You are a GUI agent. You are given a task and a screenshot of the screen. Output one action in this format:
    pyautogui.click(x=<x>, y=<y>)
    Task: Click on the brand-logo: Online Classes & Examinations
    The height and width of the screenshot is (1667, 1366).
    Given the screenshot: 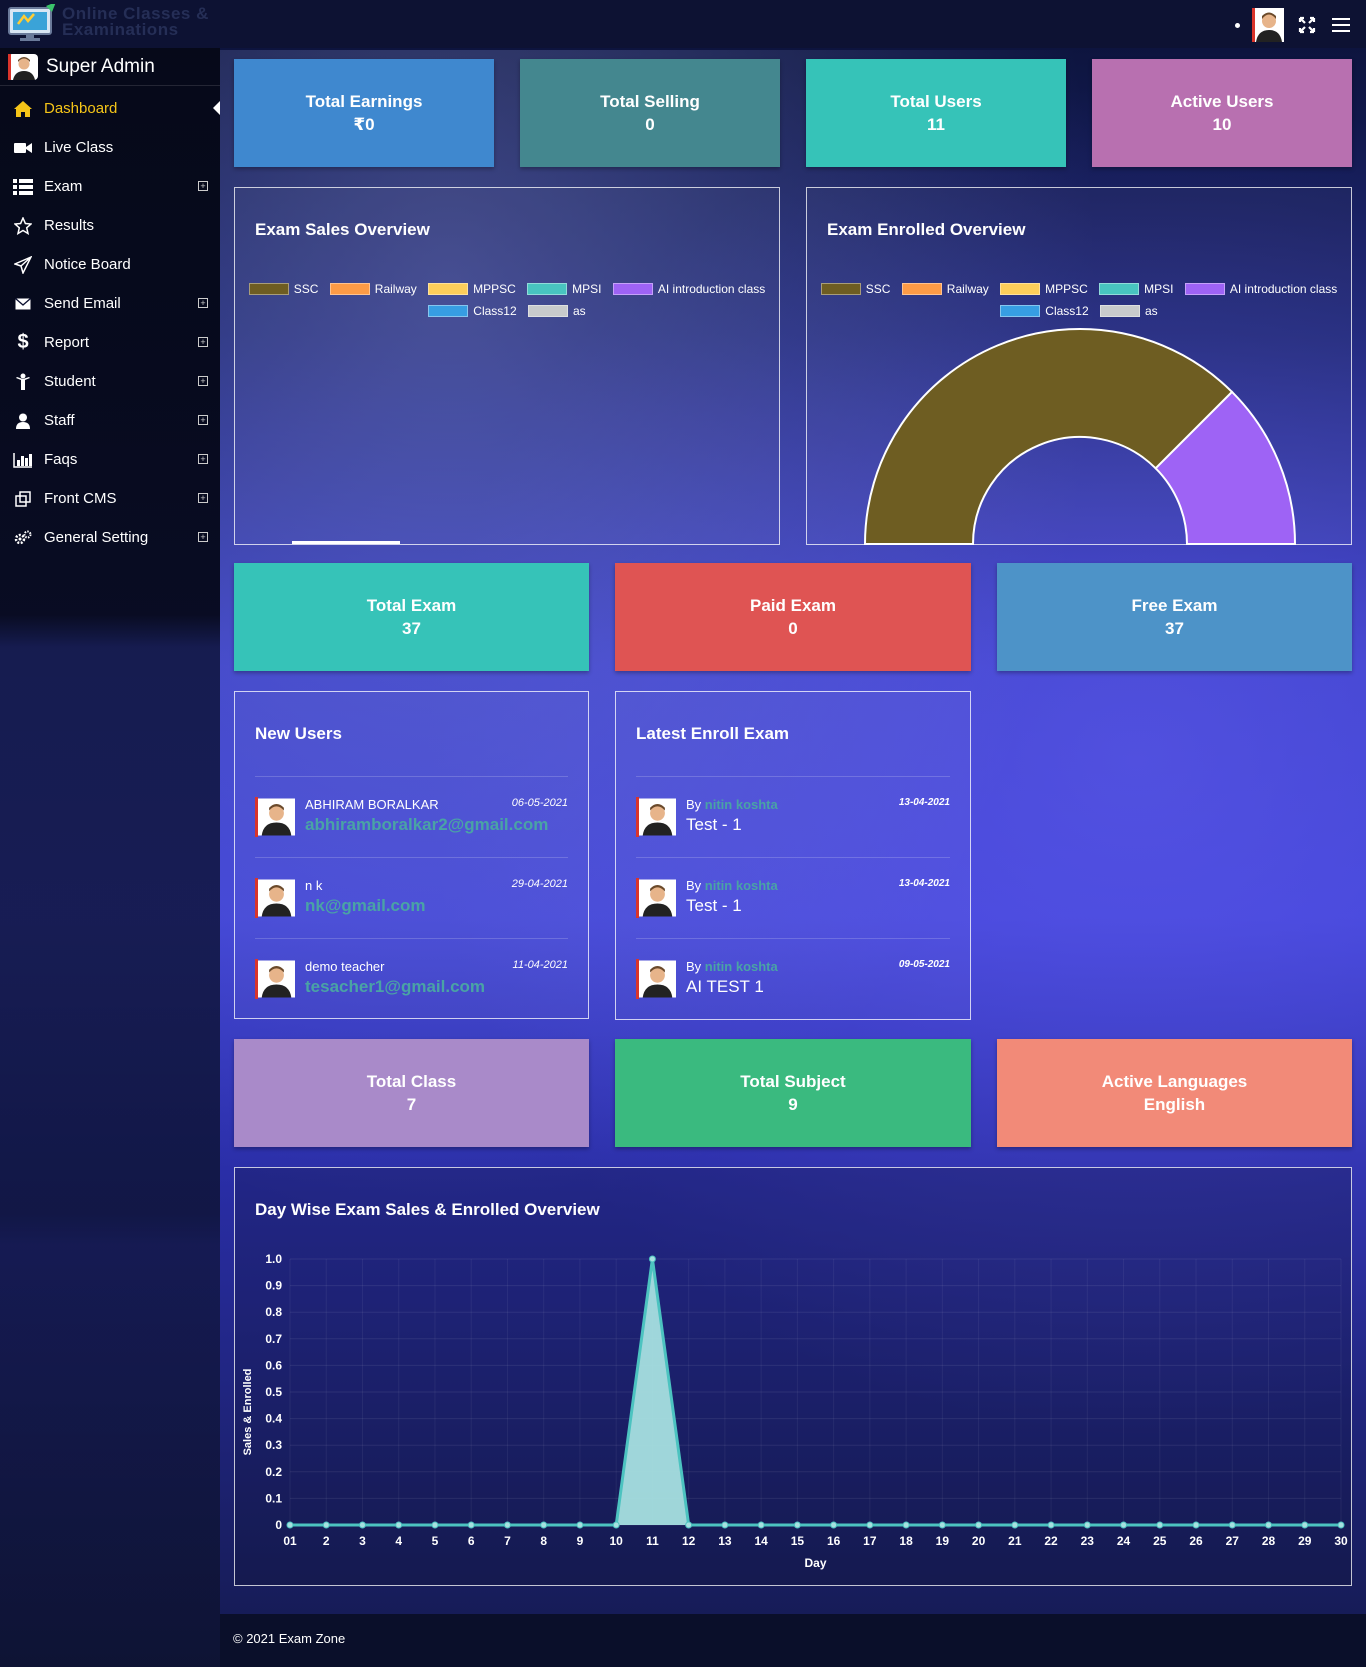 What is the action you would take?
    pyautogui.click(x=109, y=23)
    